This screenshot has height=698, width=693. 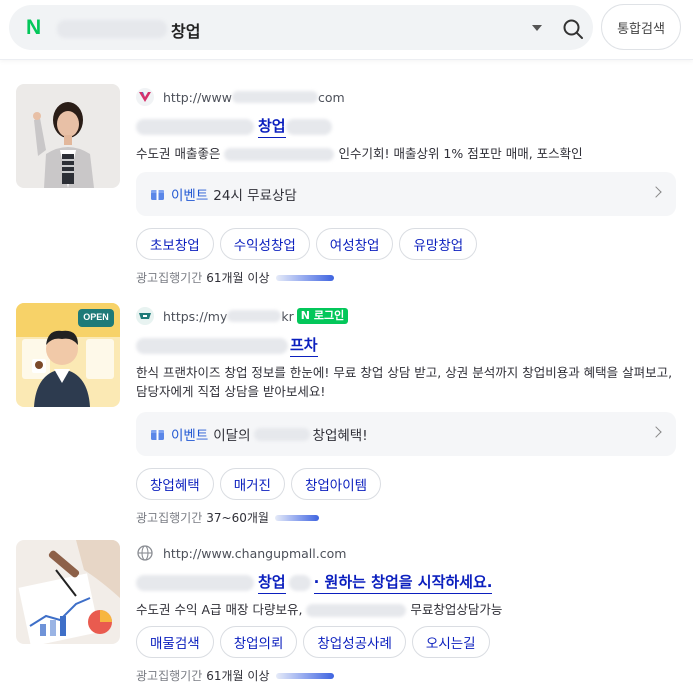 I want to click on ad-description: 수도권 매출좋은 인수기회! 매출상위 1% 점포만 매매, 포스확인, so click(x=406, y=153).